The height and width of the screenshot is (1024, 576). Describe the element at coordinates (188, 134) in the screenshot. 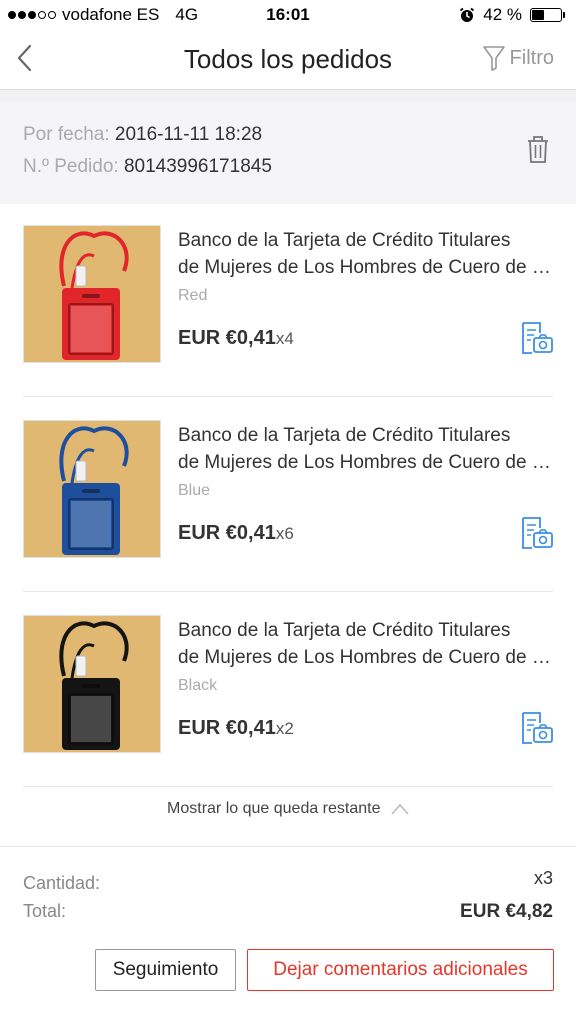

I see `order-date-value: 2016-11-11 18:28` at that location.